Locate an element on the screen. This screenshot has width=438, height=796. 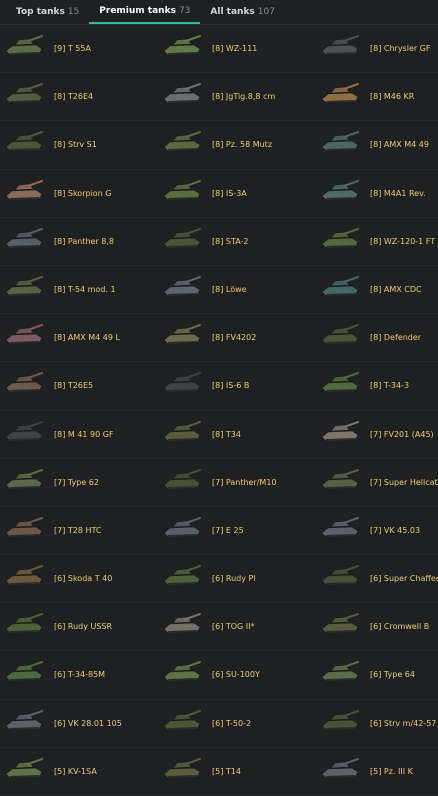
tank-item: [6] Type 64 is located at coordinates (377, 675).